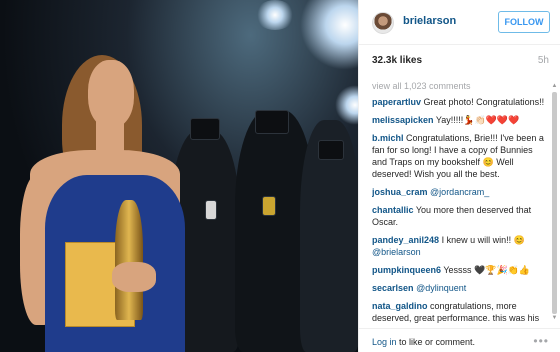 This screenshot has width=560, height=352. Describe the element at coordinates (406, 270) in the screenshot. I see `comment-username: pumpkinqueen6` at that location.